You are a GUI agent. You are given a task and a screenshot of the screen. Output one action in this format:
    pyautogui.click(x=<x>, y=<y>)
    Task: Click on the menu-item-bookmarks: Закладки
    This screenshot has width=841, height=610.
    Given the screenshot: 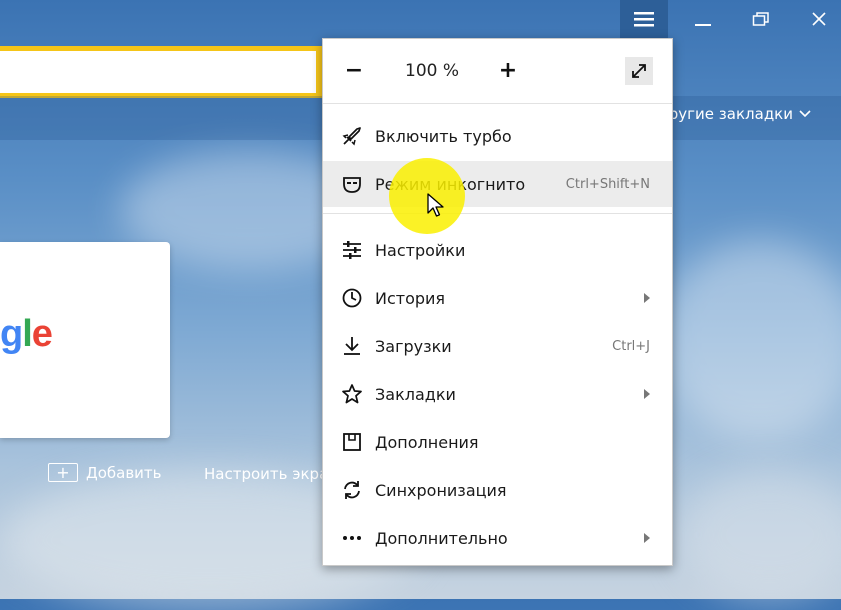 What is the action you would take?
    pyautogui.click(x=497, y=394)
    